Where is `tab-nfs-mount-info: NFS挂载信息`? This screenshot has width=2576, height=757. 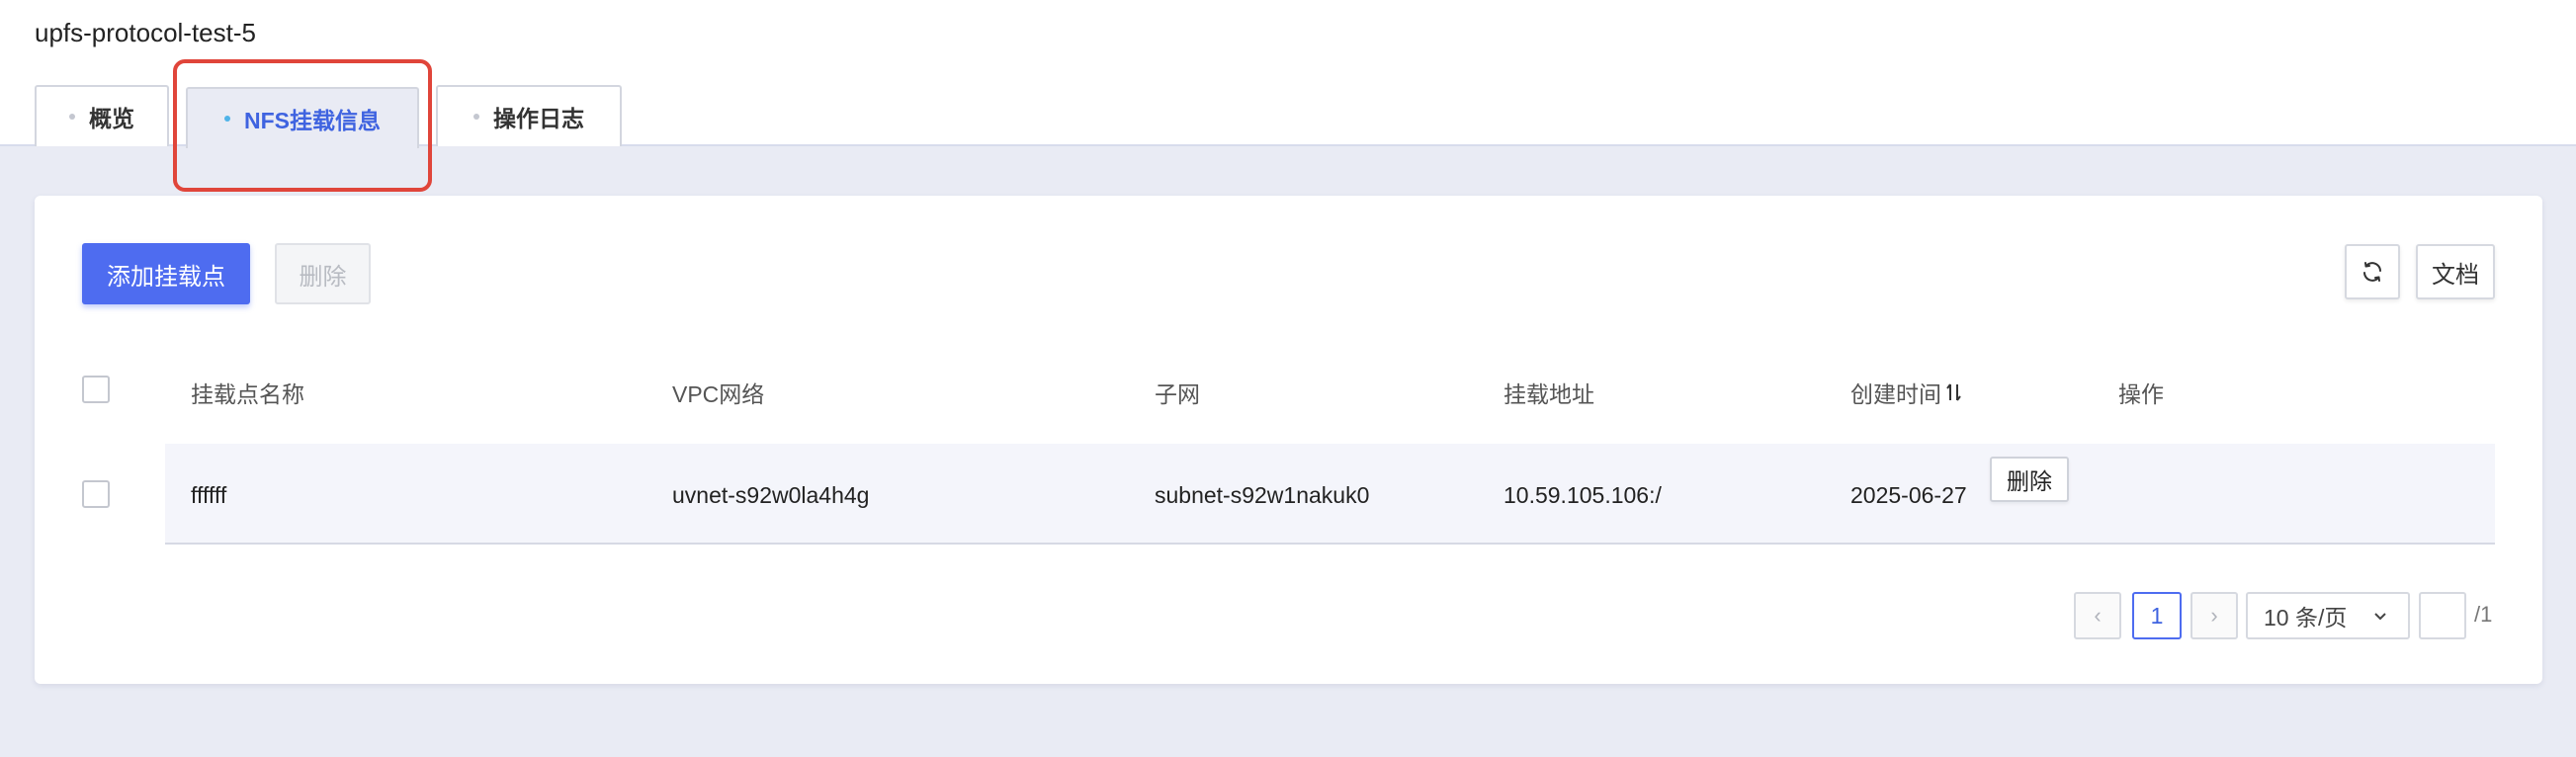 tab-nfs-mount-info: NFS挂载信息 is located at coordinates (302, 117).